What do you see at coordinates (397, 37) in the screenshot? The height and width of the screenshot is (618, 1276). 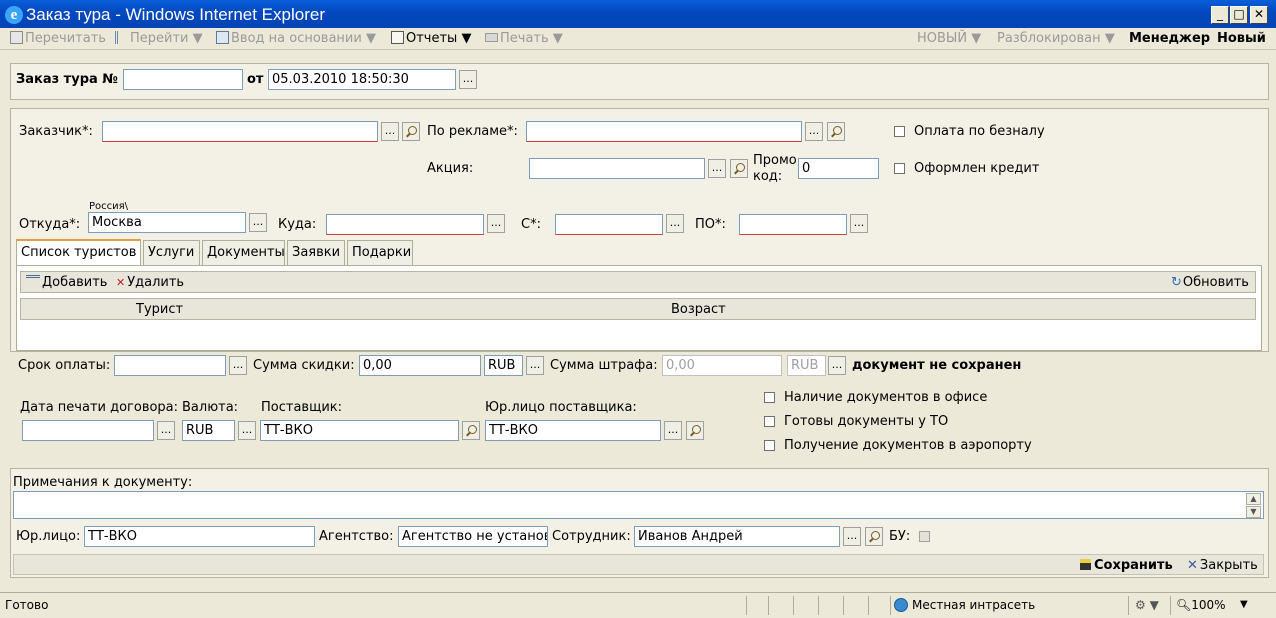 I see `reports-icon` at bounding box center [397, 37].